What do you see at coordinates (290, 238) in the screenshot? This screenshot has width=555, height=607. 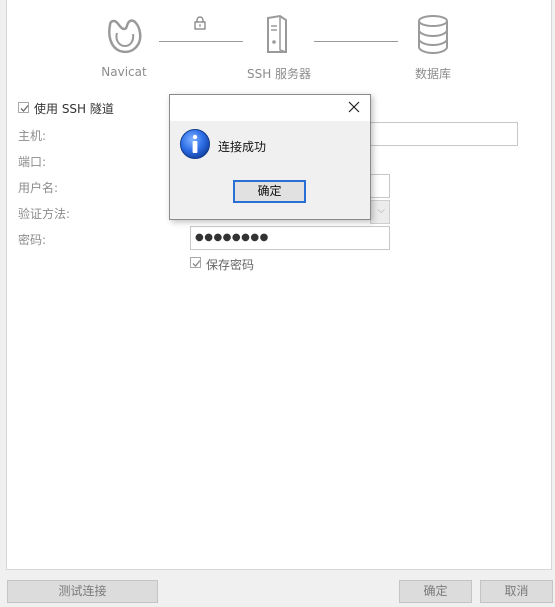 I see `password-input: ●●●●●●●●` at bounding box center [290, 238].